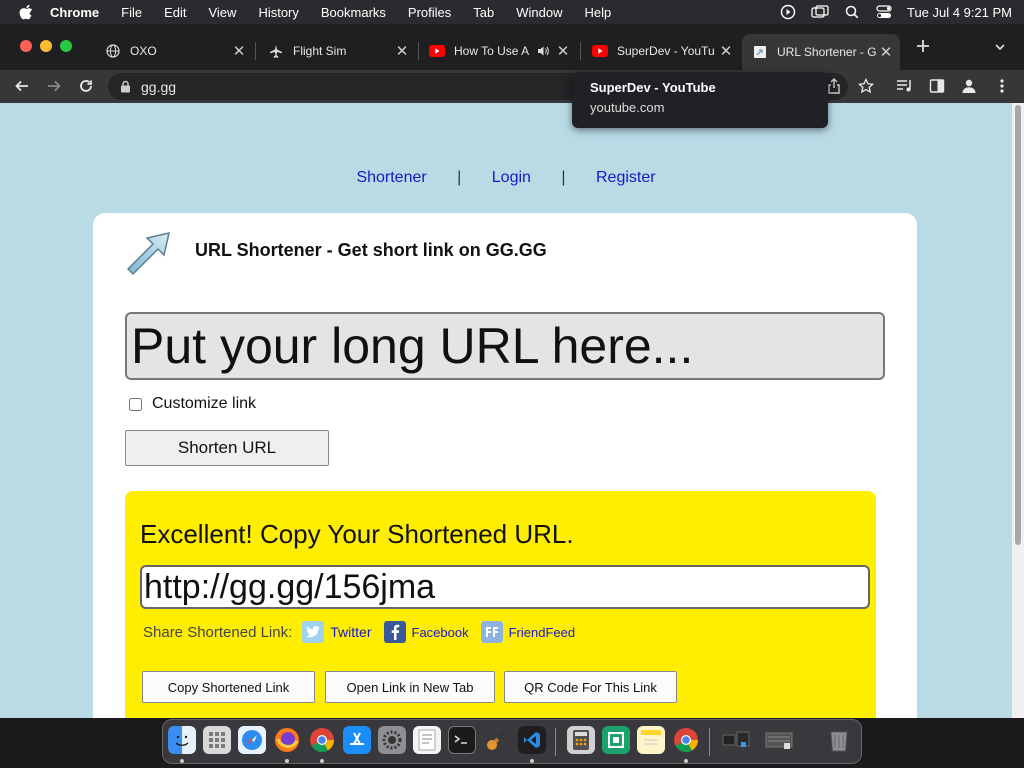 The height and width of the screenshot is (768, 1024). What do you see at coordinates (278, 12) in the screenshot?
I see `menu-history: History` at bounding box center [278, 12].